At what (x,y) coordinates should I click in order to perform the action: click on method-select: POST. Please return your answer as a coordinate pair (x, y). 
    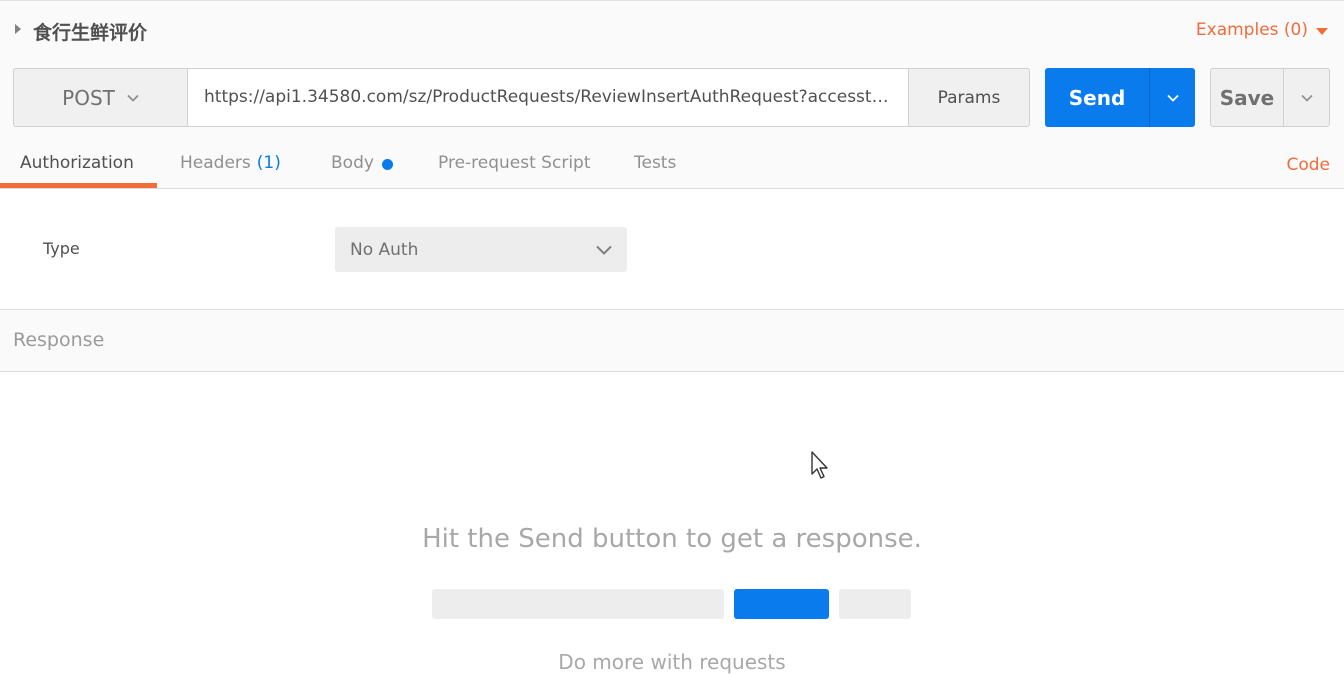
    Looking at the image, I should click on (101, 97).